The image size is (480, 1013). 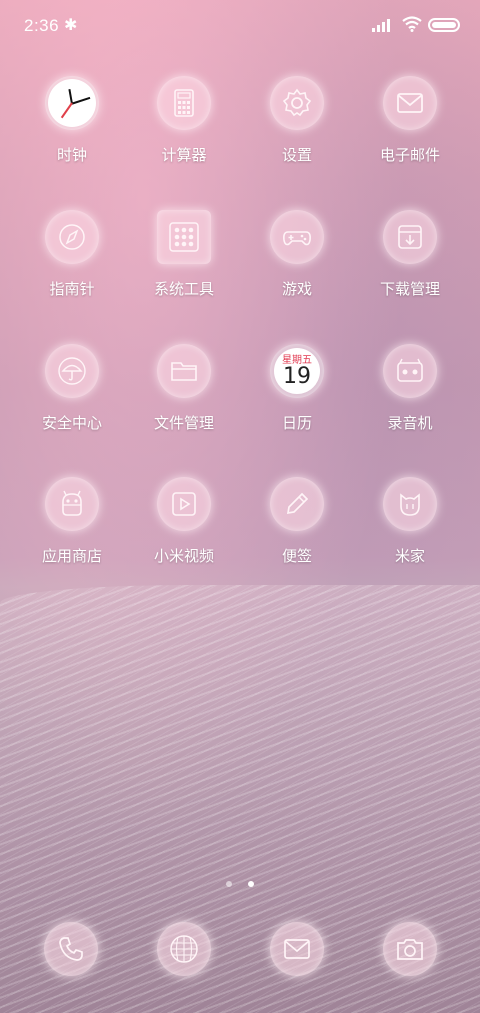 I want to click on app-games: 游戏, so click(x=297, y=254).